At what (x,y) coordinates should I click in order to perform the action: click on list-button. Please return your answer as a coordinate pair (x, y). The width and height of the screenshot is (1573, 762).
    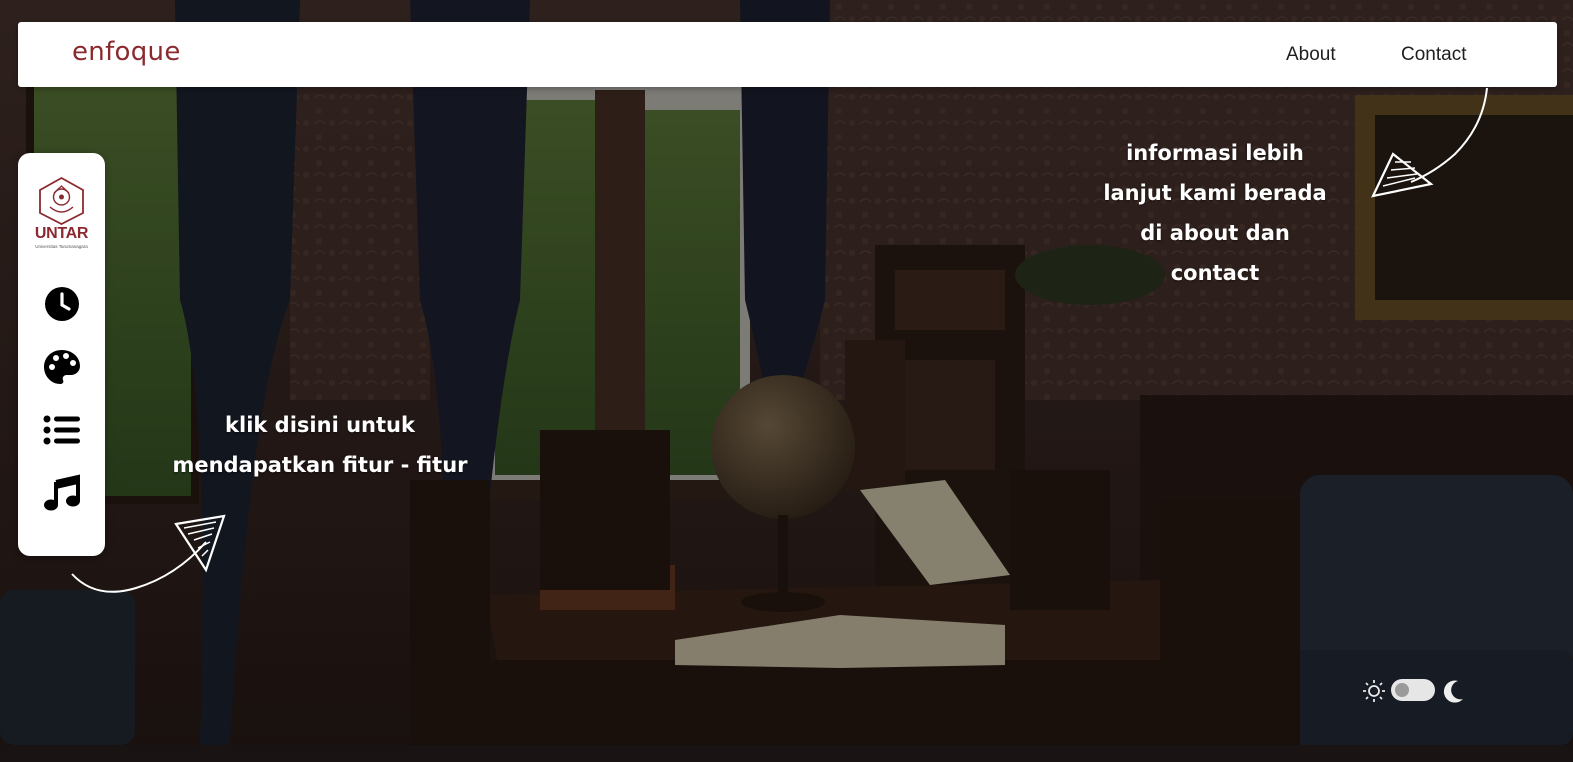
    Looking at the image, I should click on (62, 430).